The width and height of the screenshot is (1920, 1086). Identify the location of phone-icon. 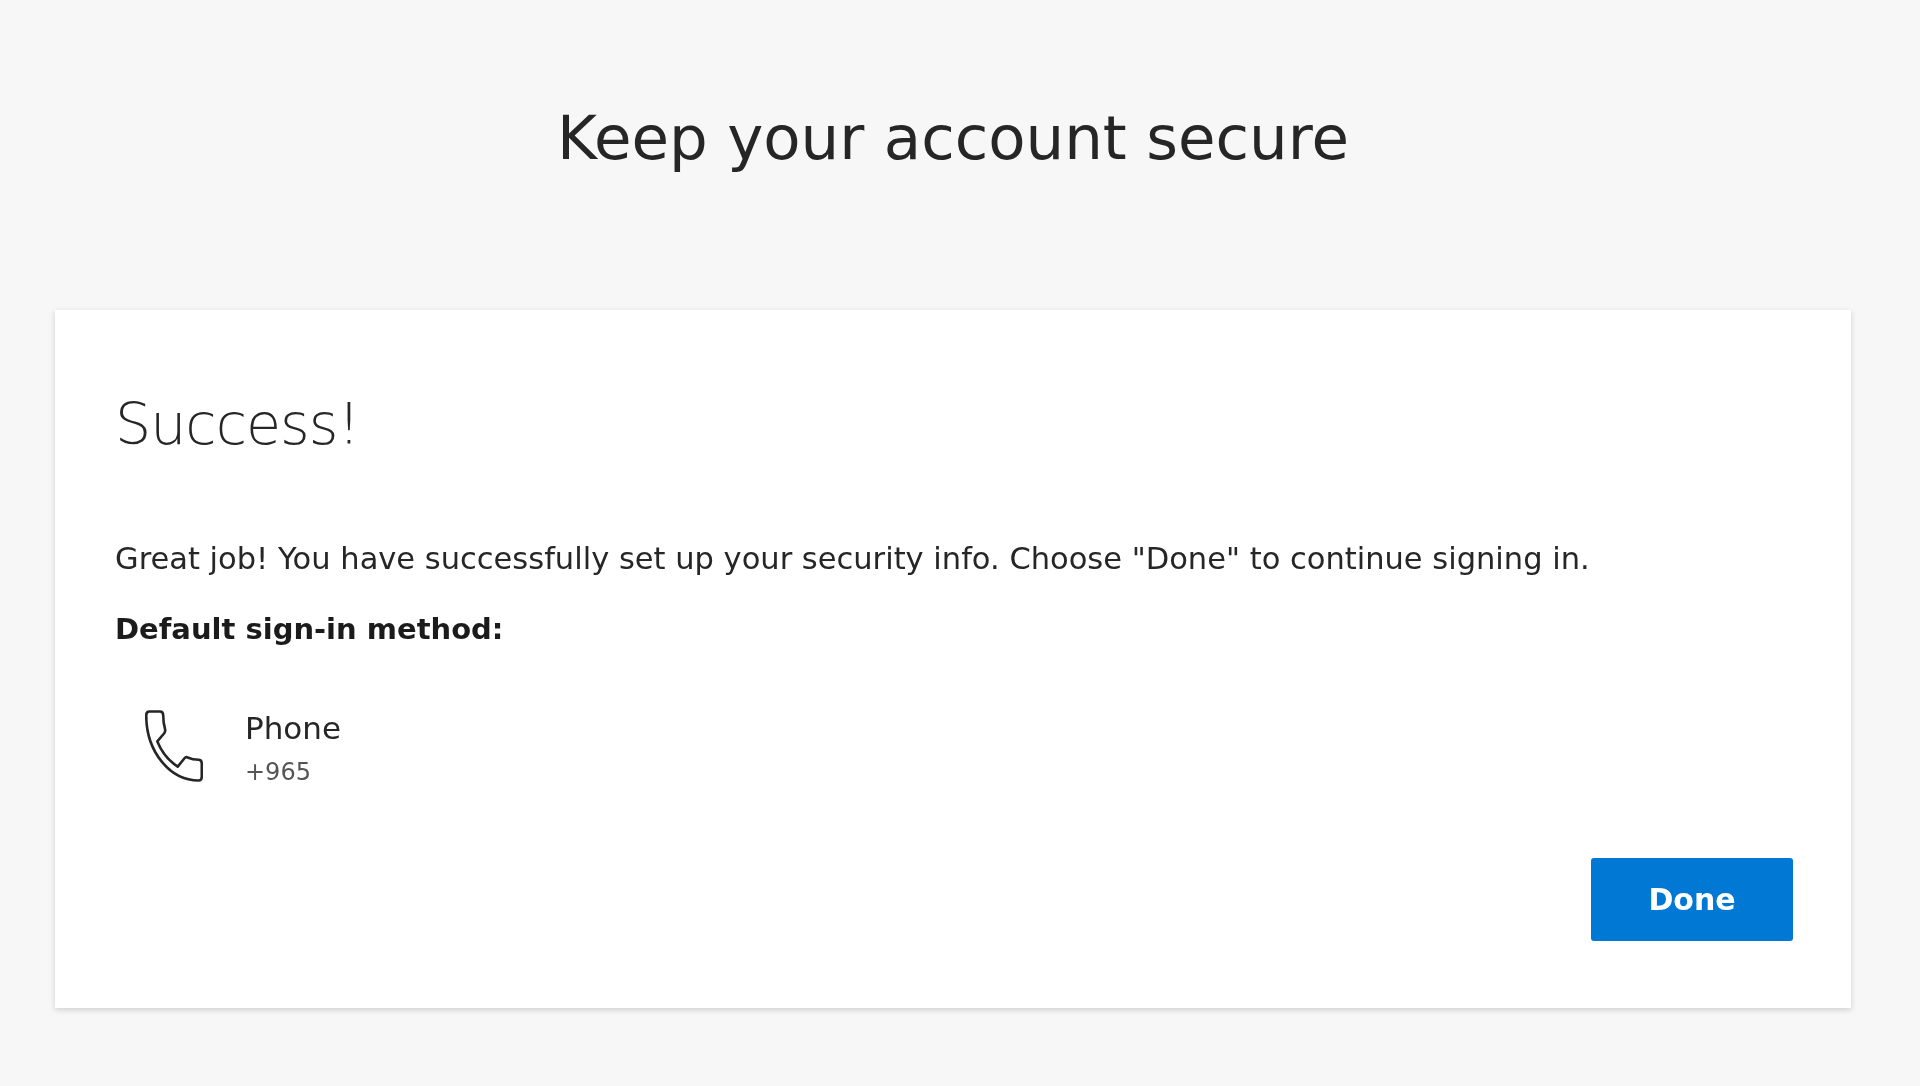
(174, 746).